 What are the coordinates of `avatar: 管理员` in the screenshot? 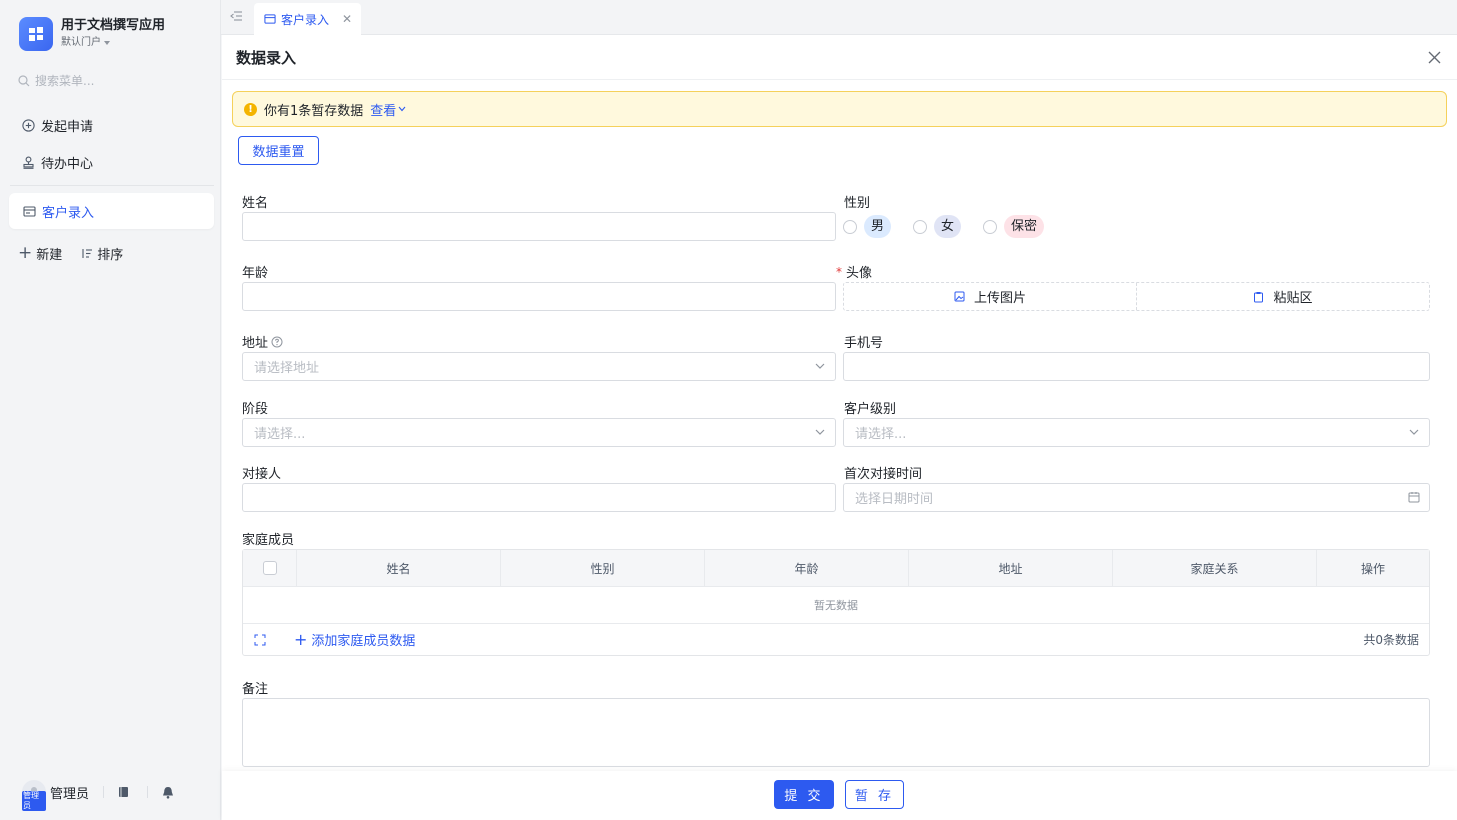 It's located at (34, 795).